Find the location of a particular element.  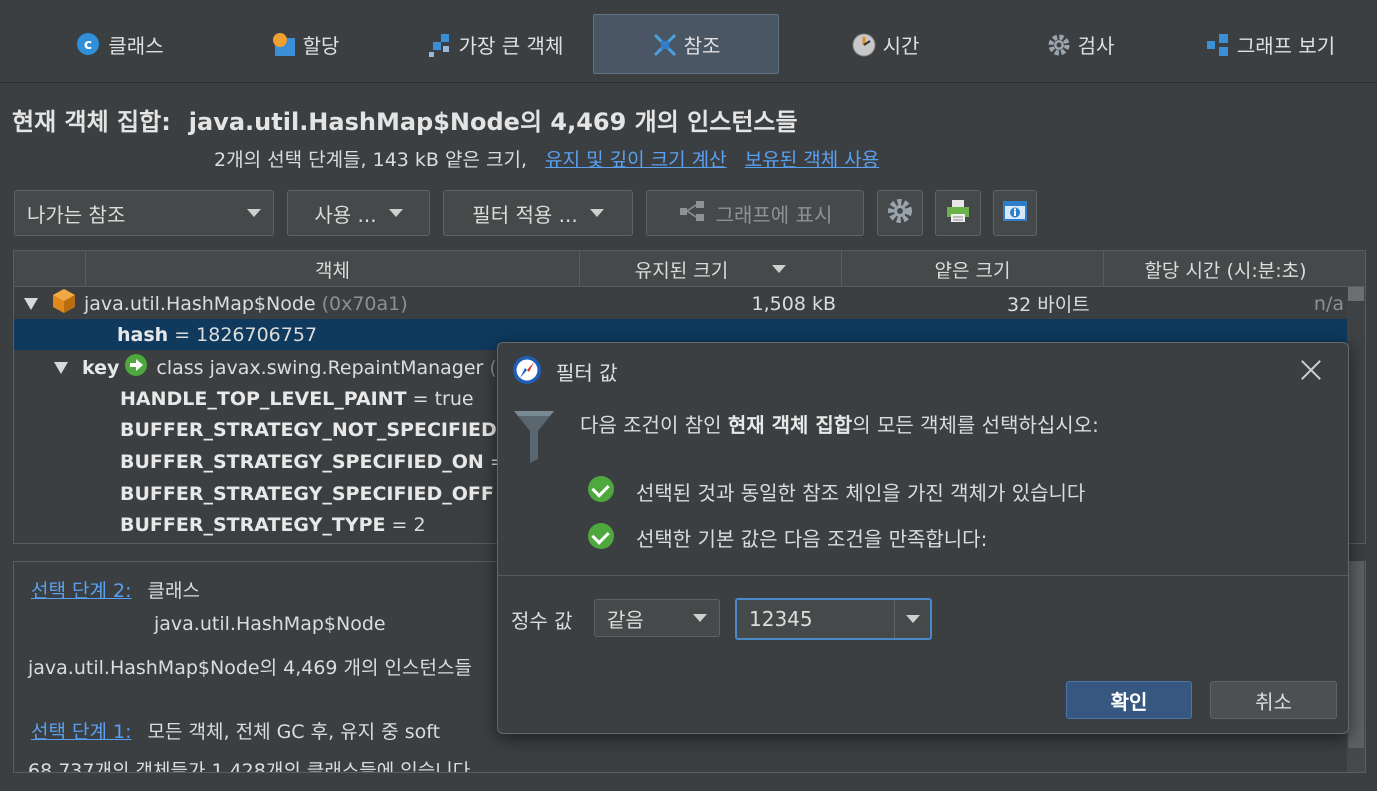

operator-select: 같음 is located at coordinates (657, 618).